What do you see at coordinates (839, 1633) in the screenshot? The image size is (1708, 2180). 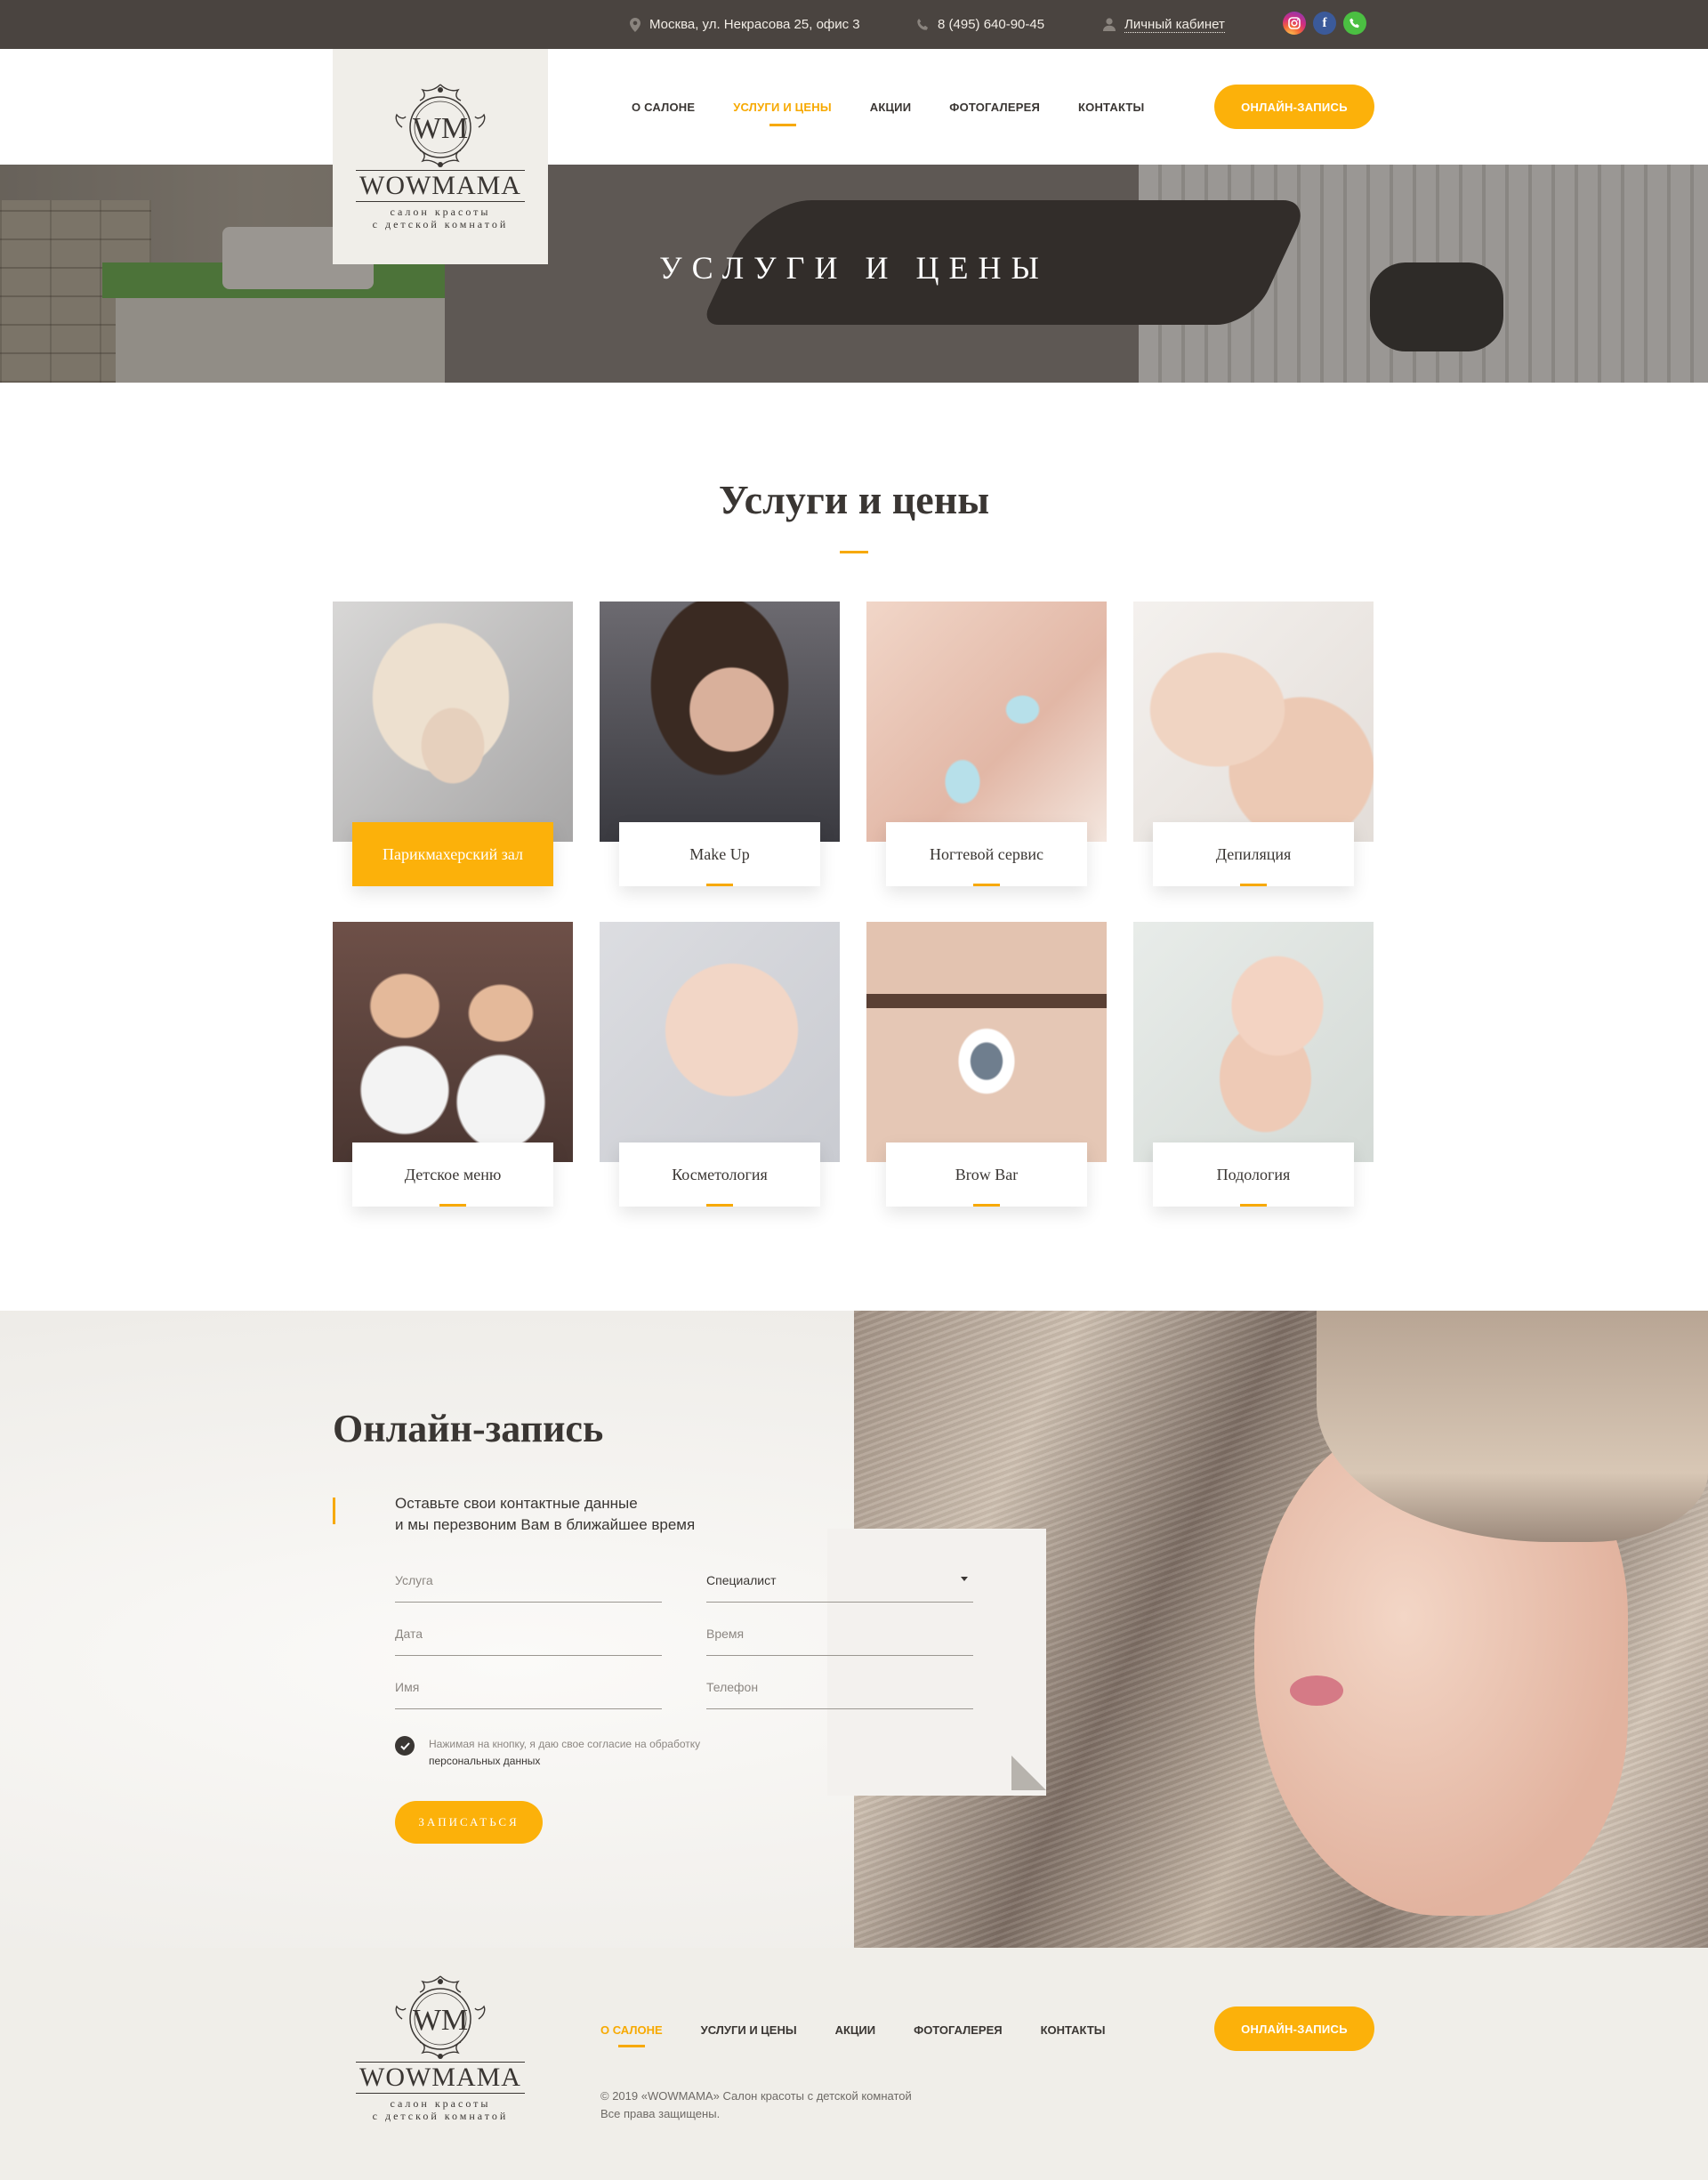 I see `time-field: Время` at bounding box center [839, 1633].